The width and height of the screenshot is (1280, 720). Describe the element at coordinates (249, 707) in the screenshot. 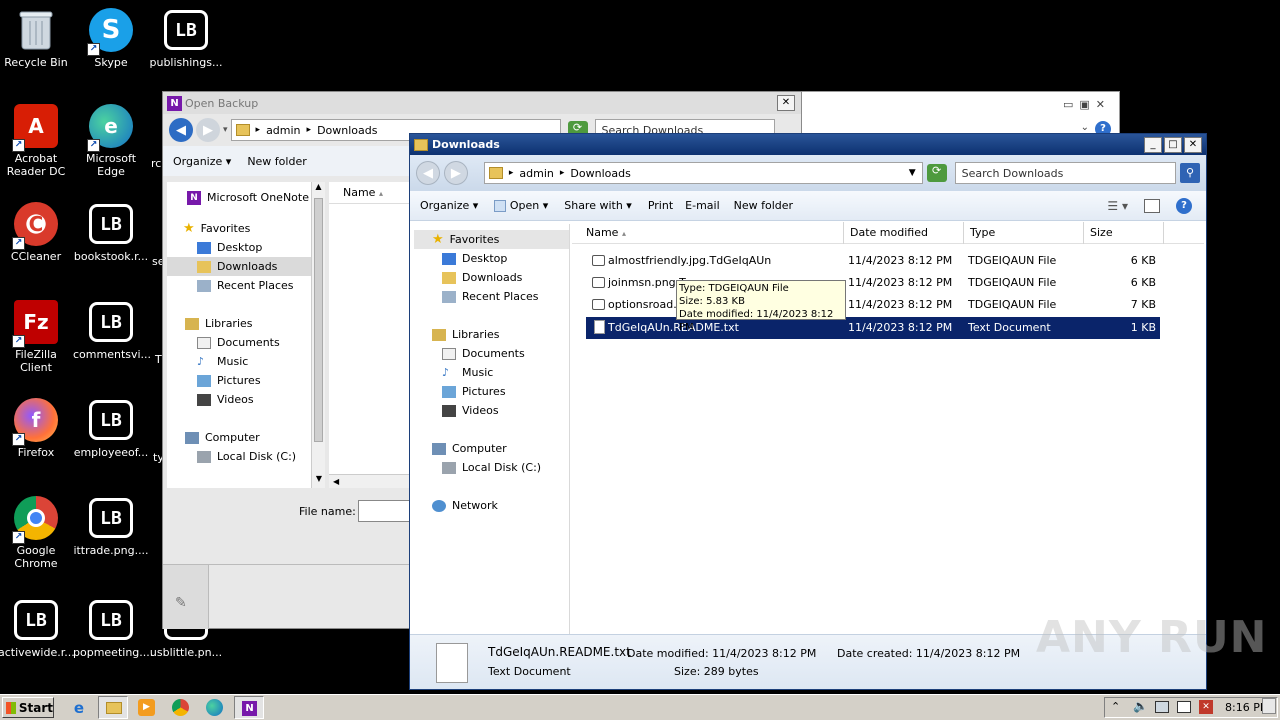

I see `onenote-taskbar-icon: N` at that location.